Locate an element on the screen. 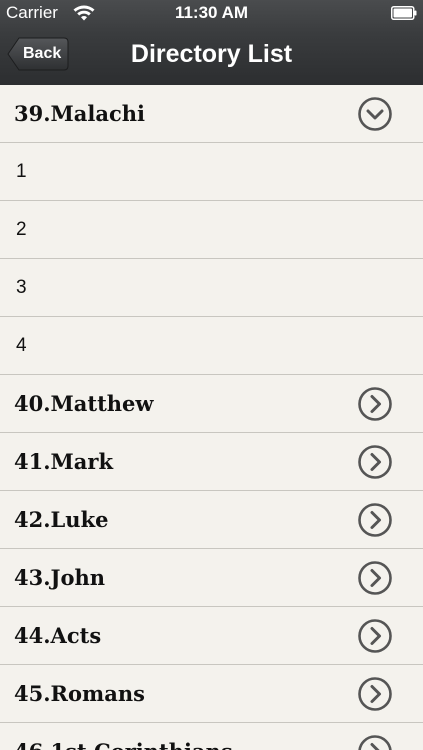 This screenshot has height=750, width=423. book-row: 43.John is located at coordinates (211, 578).